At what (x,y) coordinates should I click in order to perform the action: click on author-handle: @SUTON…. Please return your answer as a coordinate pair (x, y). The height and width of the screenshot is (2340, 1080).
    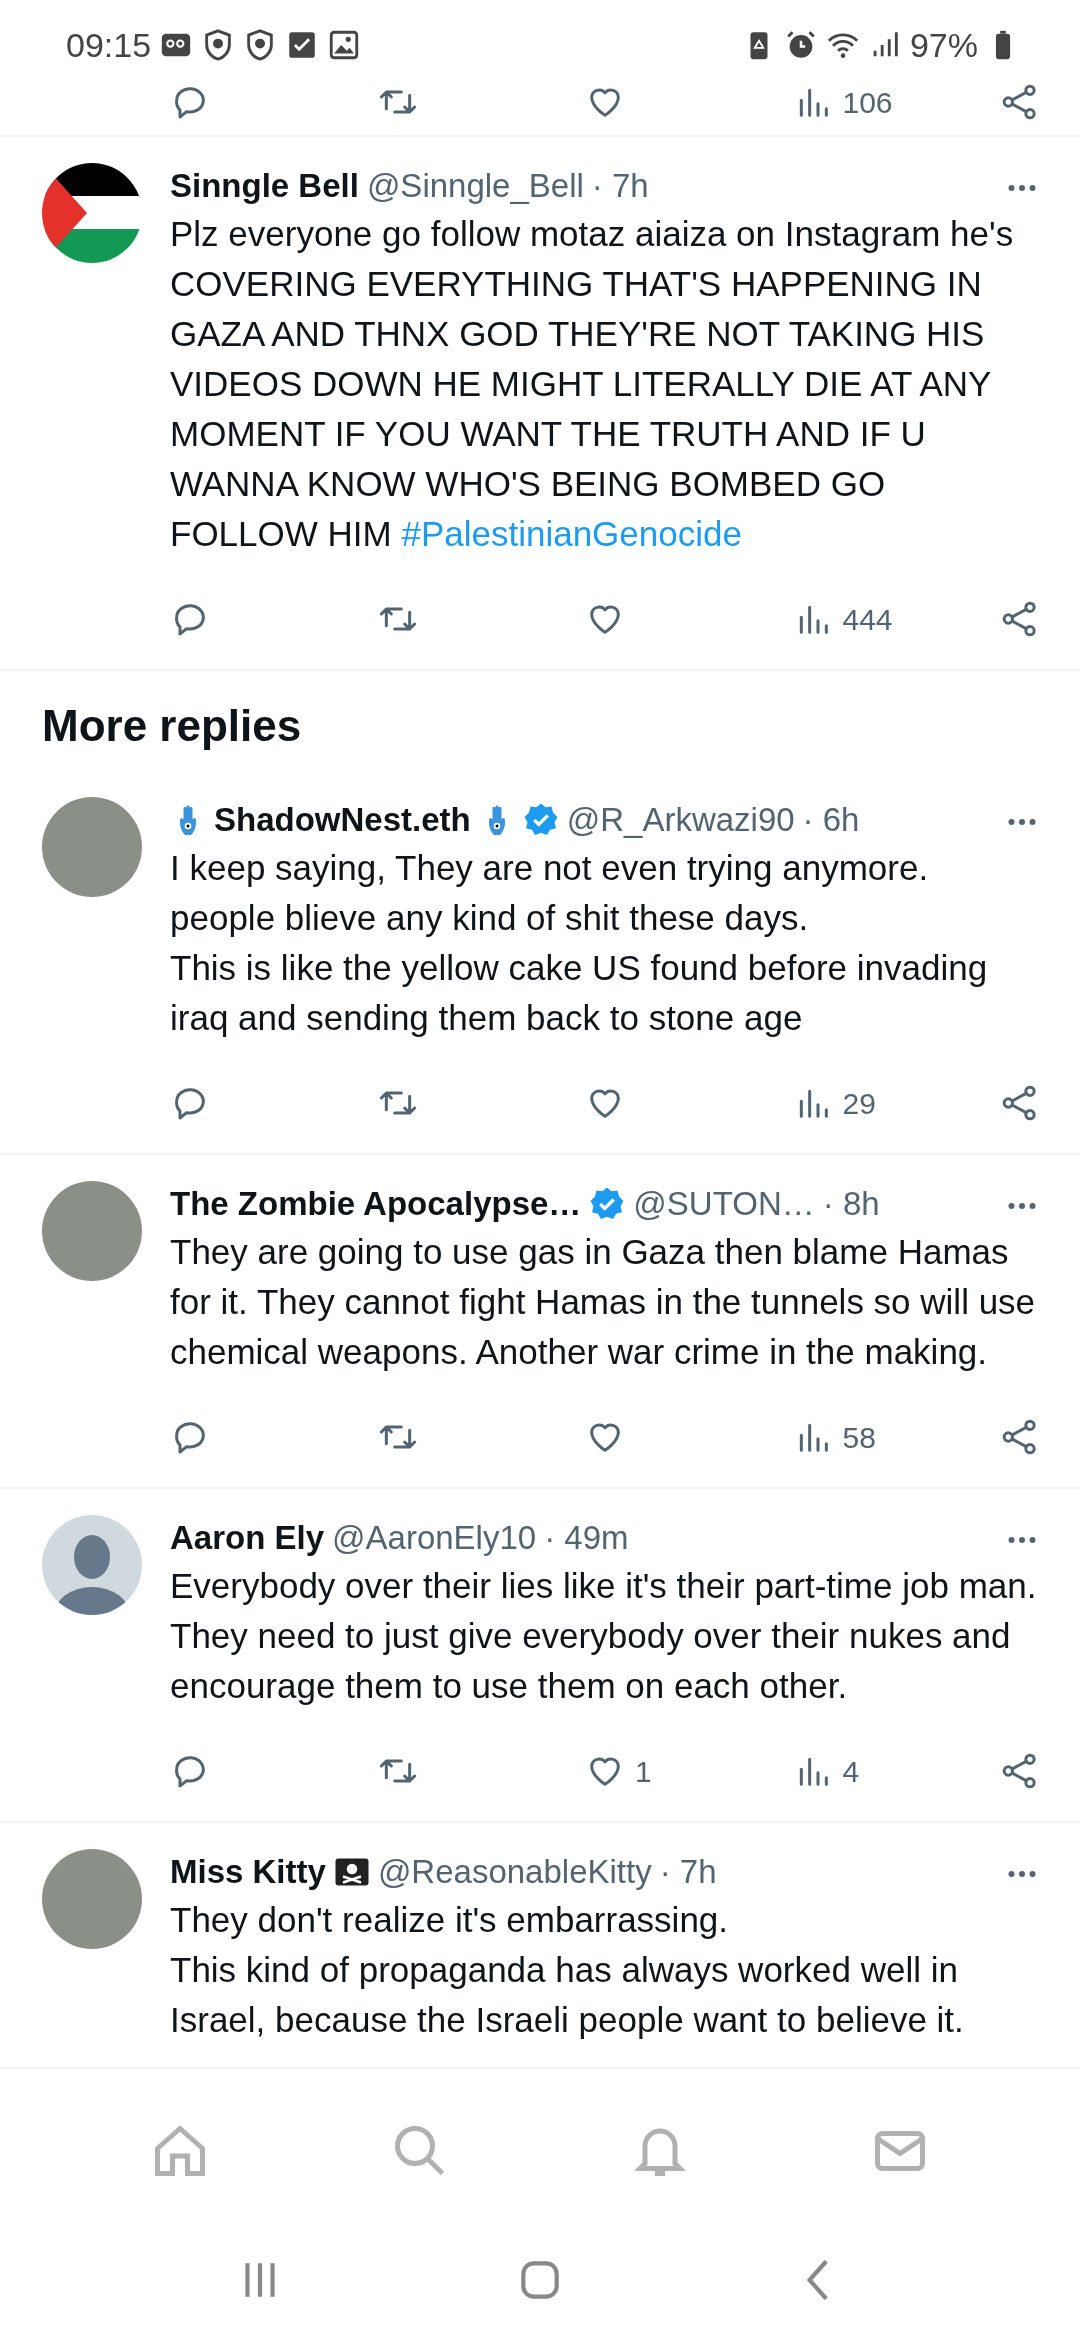
    Looking at the image, I should click on (724, 1204).